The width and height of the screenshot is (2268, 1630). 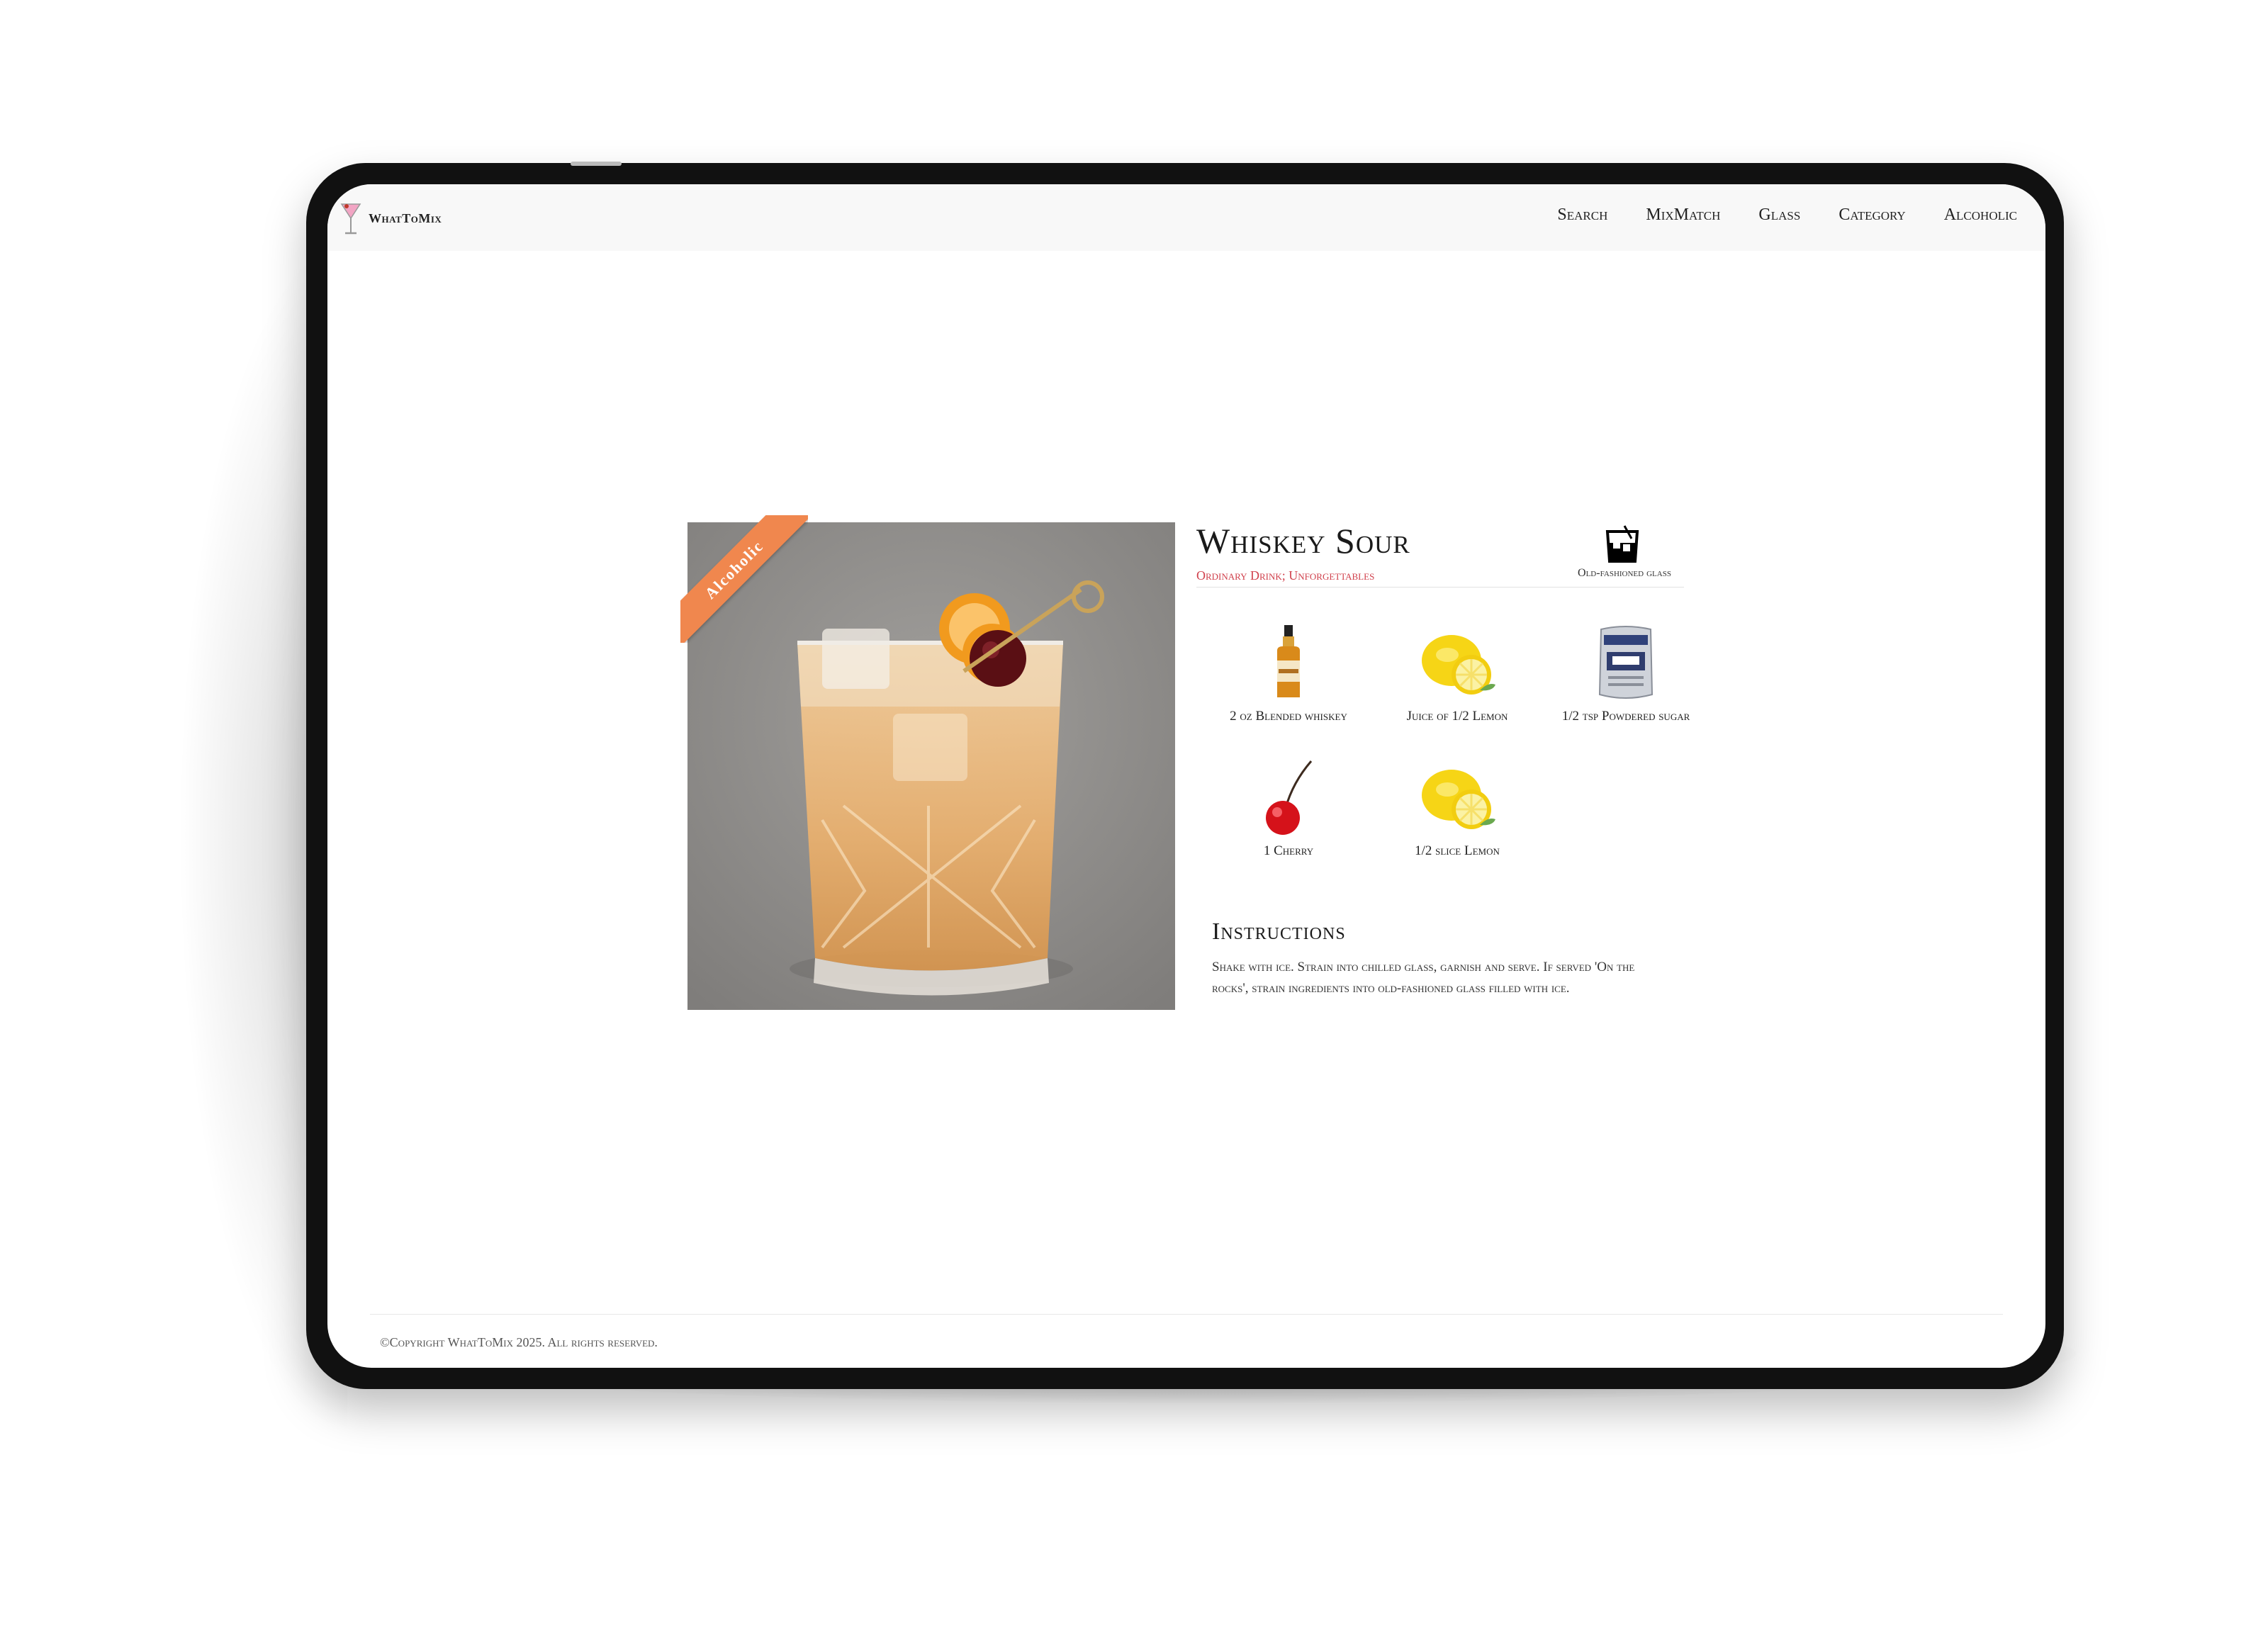 What do you see at coordinates (1871, 216) in the screenshot?
I see `nav-item-category: Category` at bounding box center [1871, 216].